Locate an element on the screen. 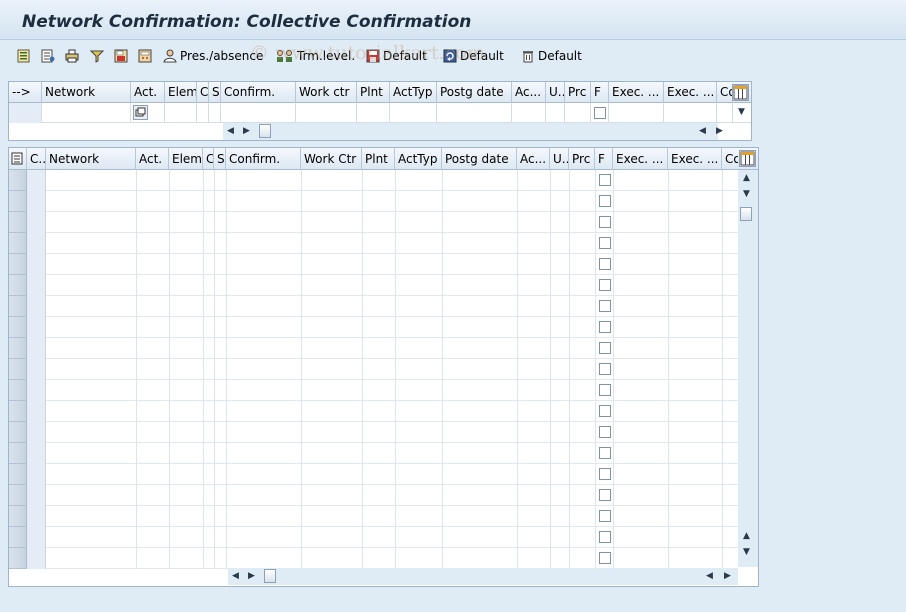  select-all-button is located at coordinates (24, 56).